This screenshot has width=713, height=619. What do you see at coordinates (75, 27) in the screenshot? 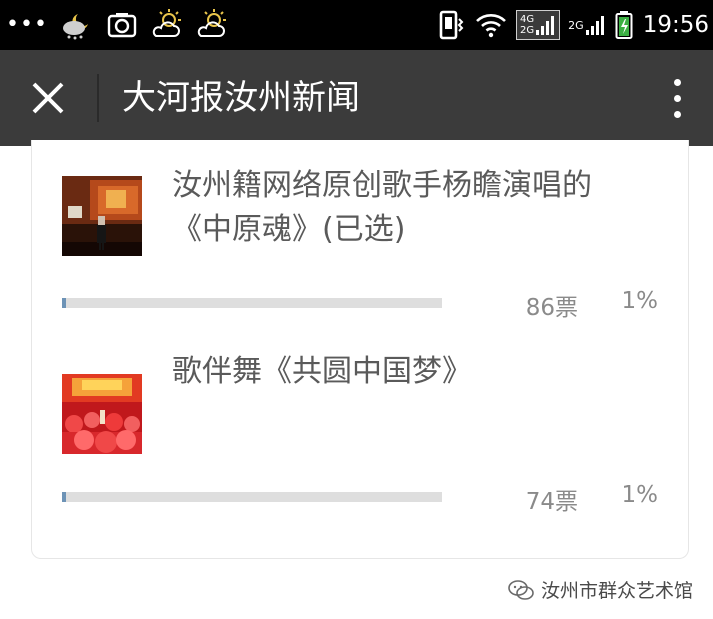
I see `cloudy-moon-icon` at bounding box center [75, 27].